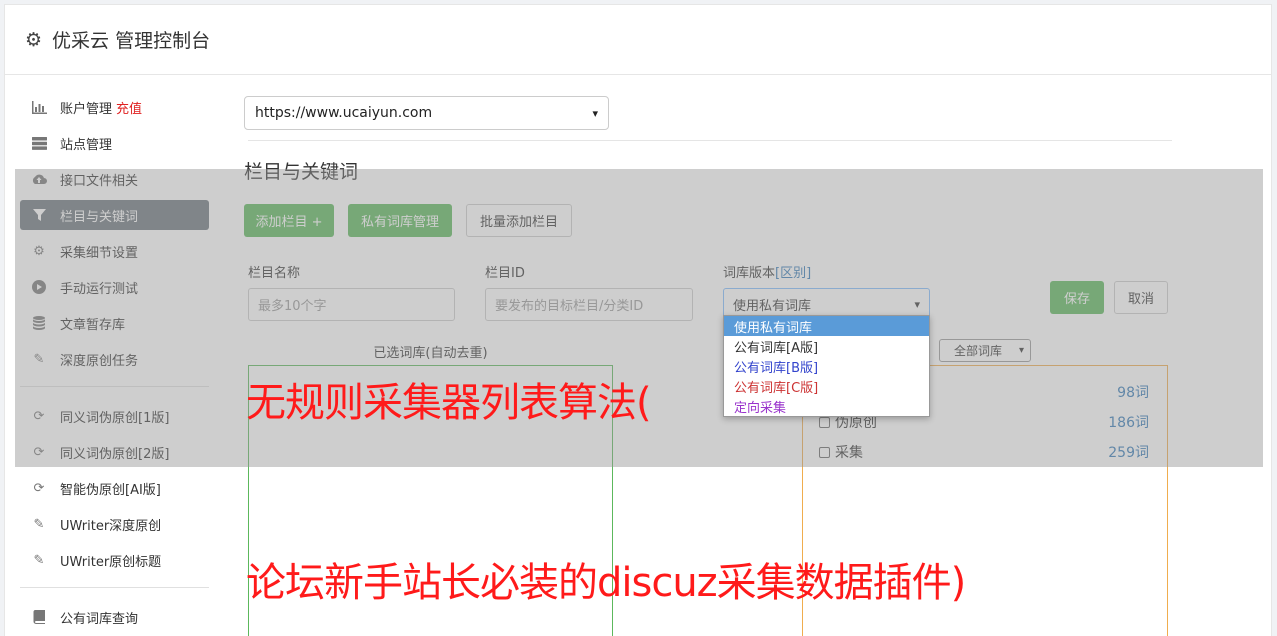 The height and width of the screenshot is (636, 1277). What do you see at coordinates (344, 113) in the screenshot?
I see `site-select-value: https://www.ucaiyun.com` at bounding box center [344, 113].